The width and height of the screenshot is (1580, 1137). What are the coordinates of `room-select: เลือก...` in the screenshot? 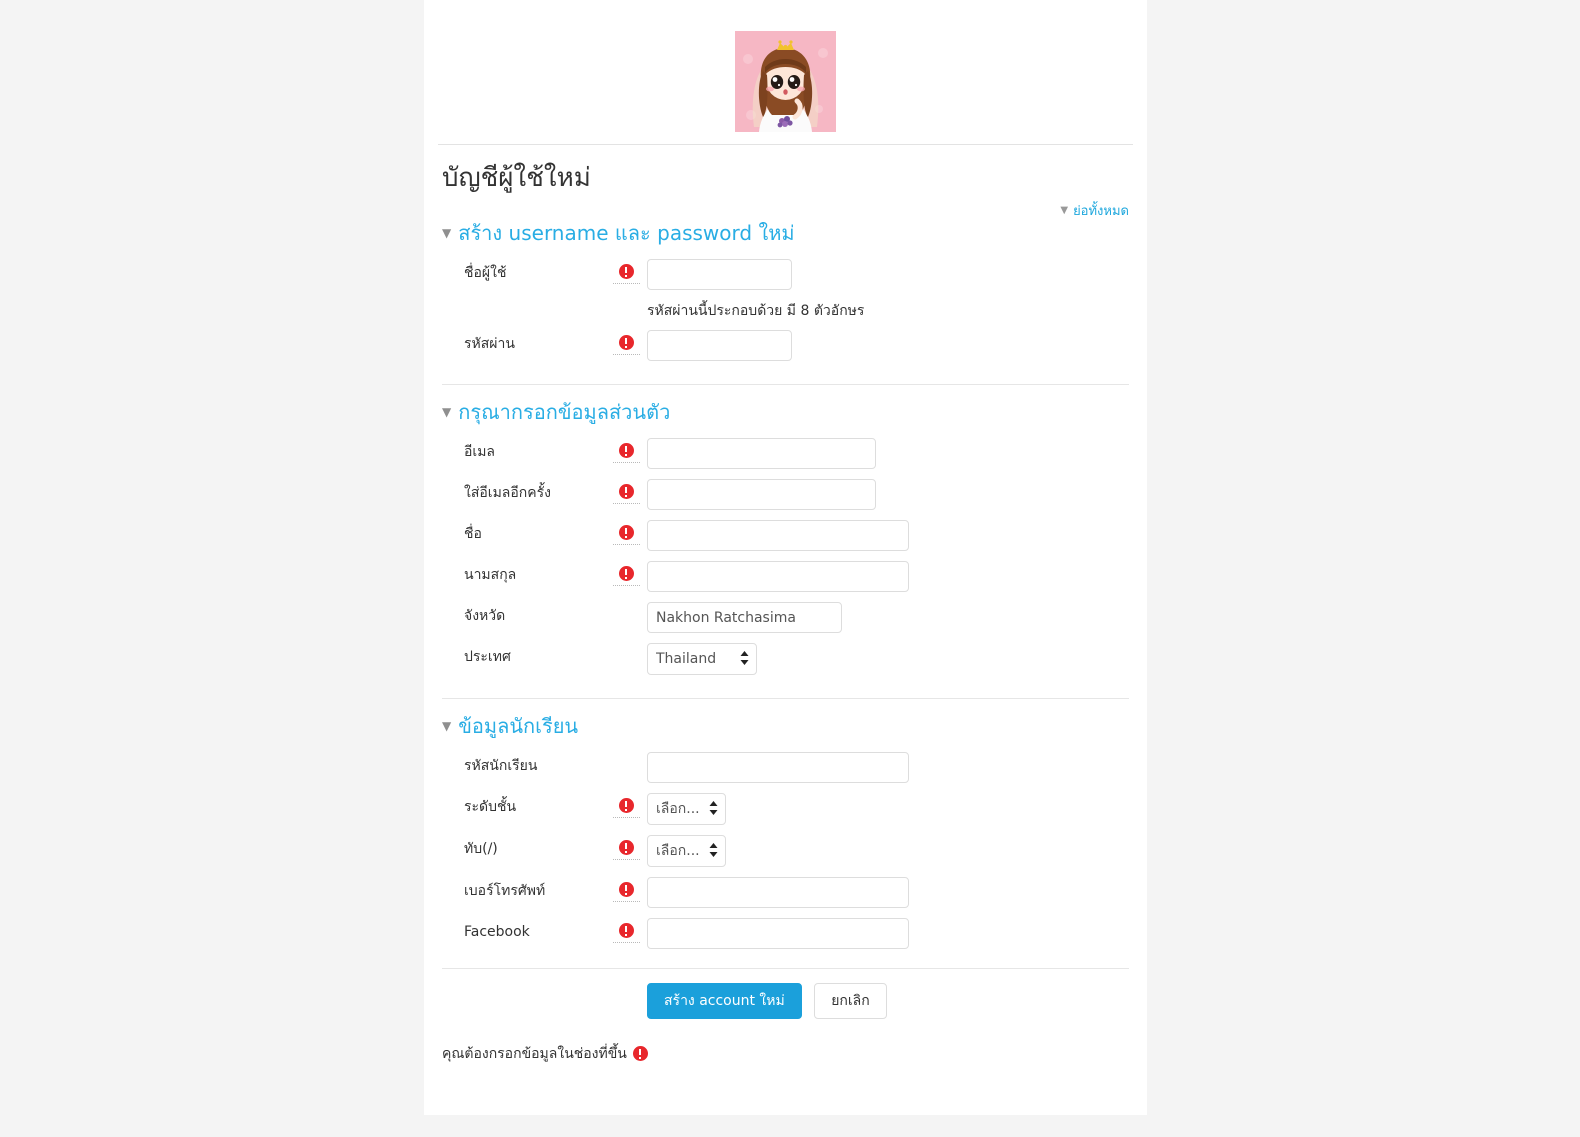 It's located at (686, 851).